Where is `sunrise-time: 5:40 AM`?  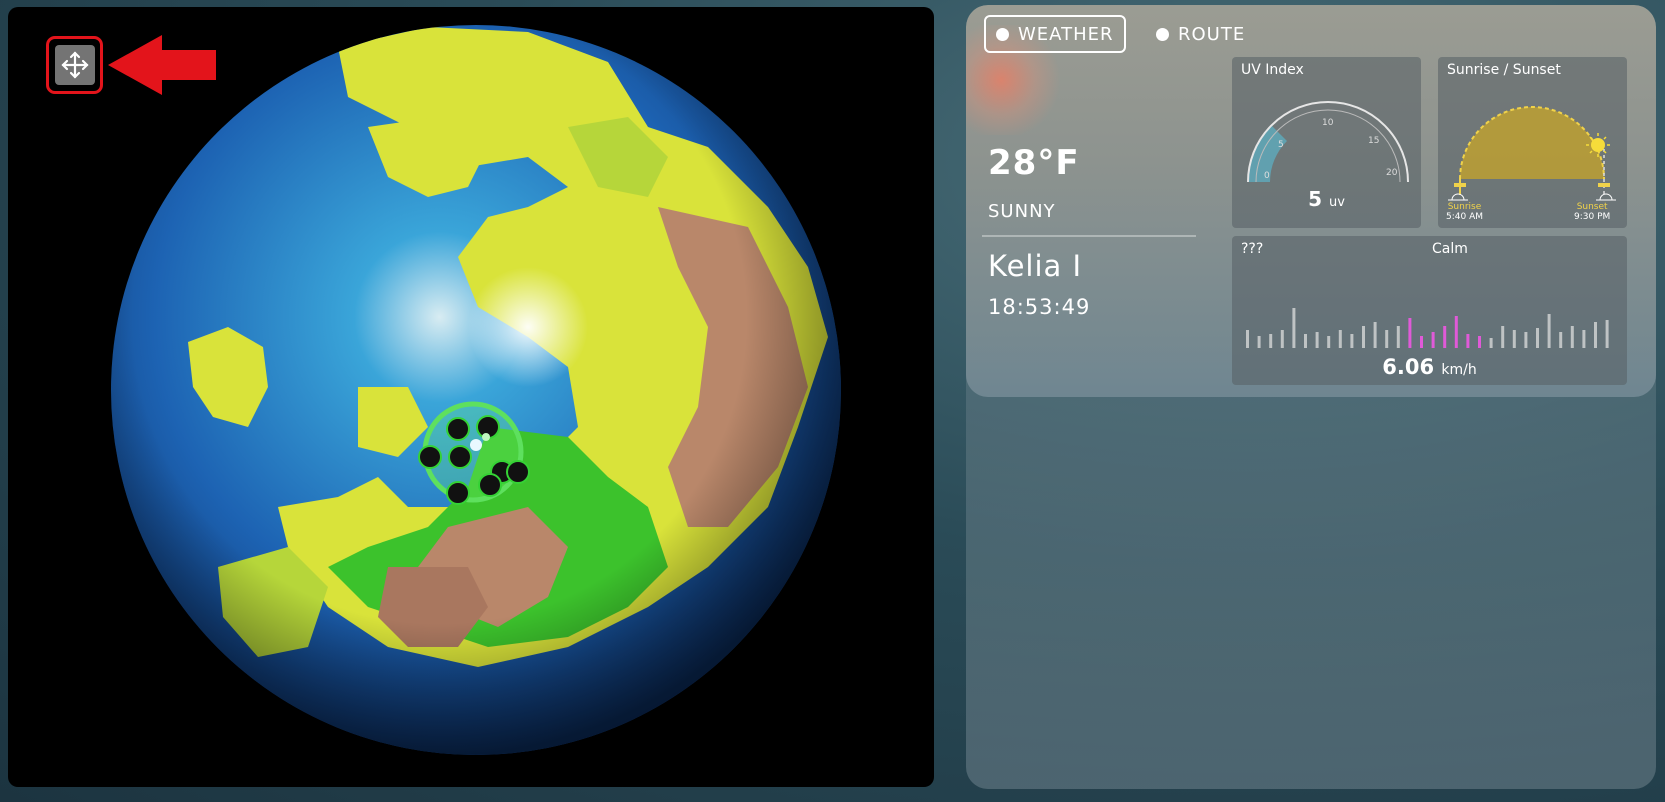
sunrise-time: 5:40 AM is located at coordinates (1464, 217).